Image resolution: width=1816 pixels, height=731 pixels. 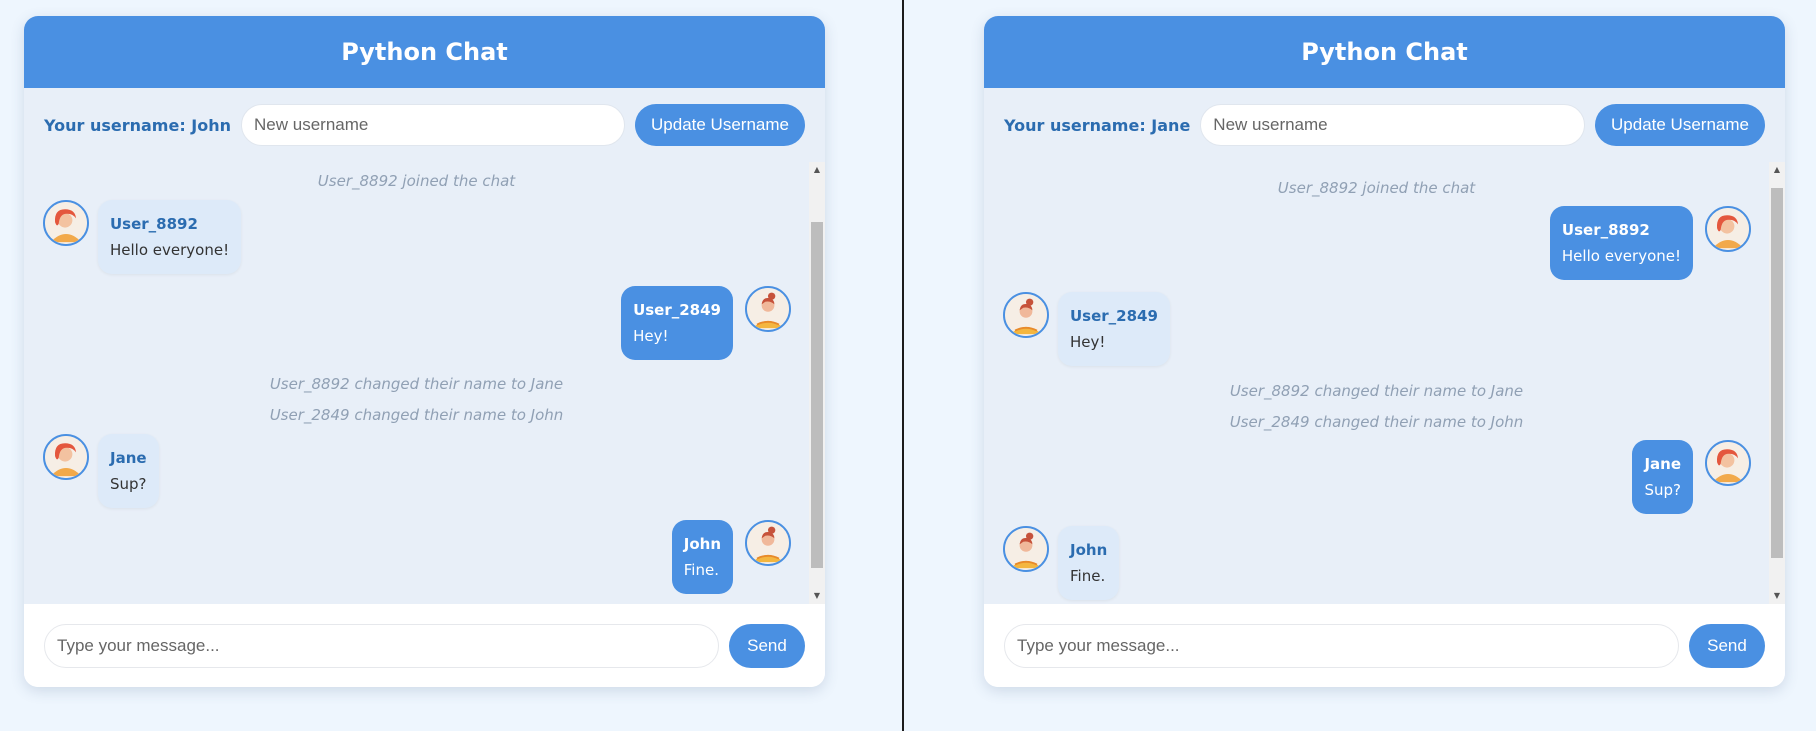 What do you see at coordinates (1097, 125) in the screenshot?
I see `username-label: Your username: Jane` at bounding box center [1097, 125].